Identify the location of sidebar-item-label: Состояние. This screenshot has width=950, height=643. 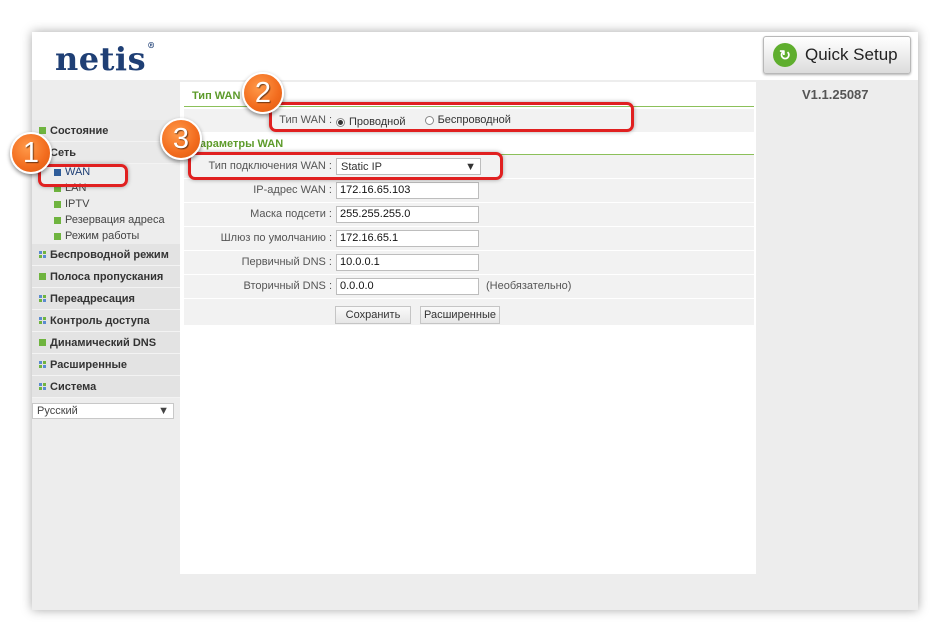
(79, 130).